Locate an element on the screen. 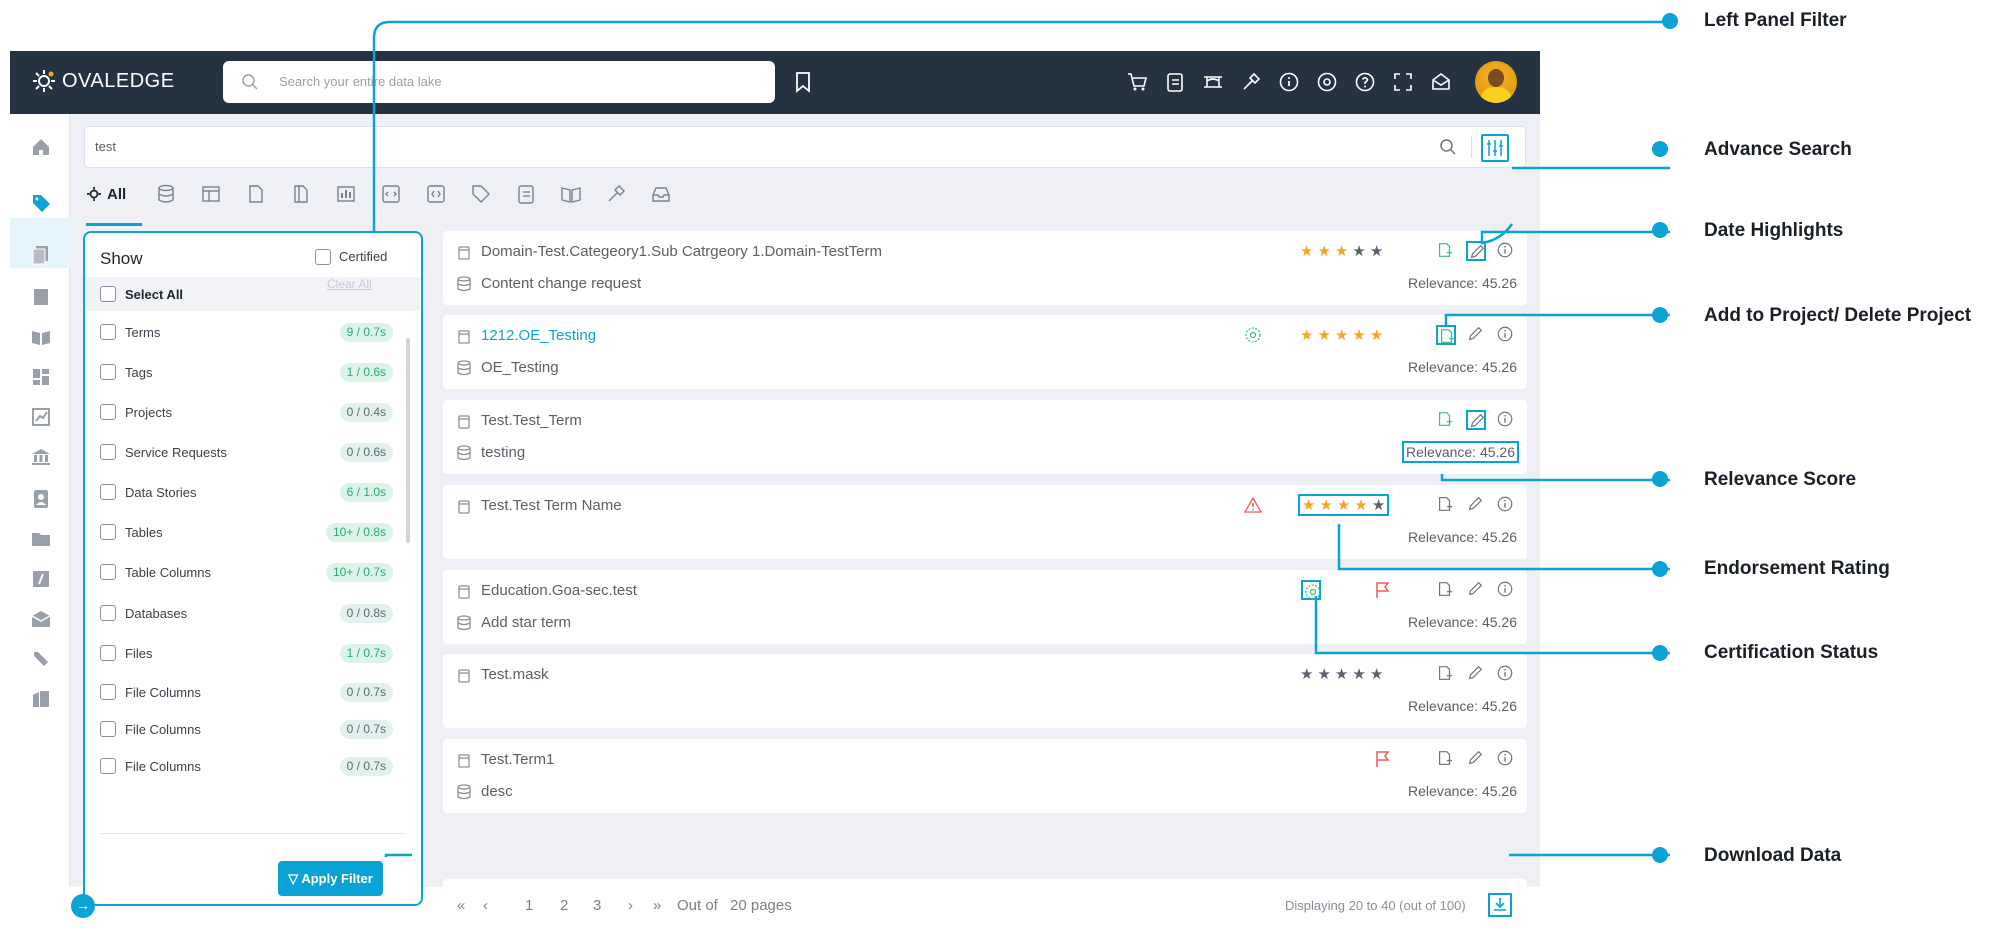  filter-scrollbar is located at coordinates (408, 440).